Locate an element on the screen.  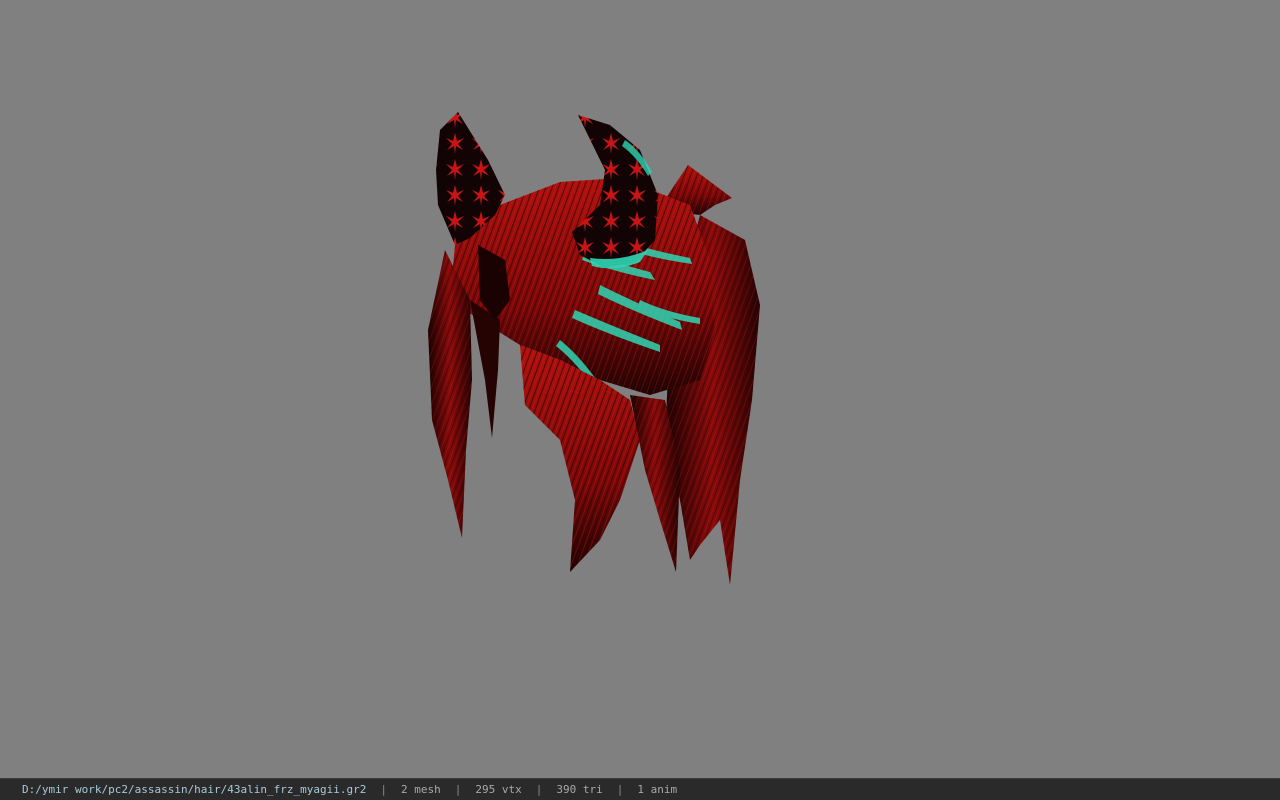
triangle-count: 390 tri is located at coordinates (579, 789).